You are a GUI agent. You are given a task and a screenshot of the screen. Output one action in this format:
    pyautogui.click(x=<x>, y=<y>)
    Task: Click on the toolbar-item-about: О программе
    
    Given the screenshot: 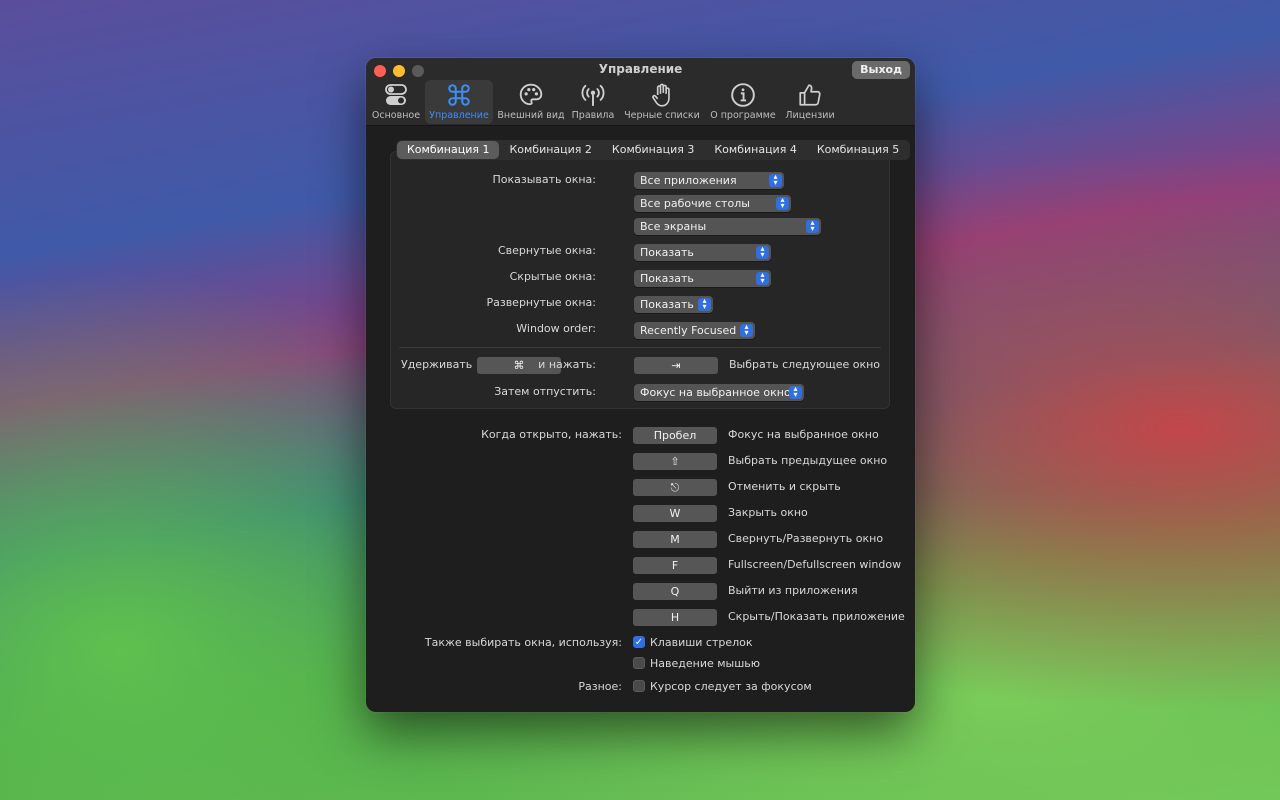 What is the action you would take?
    pyautogui.click(x=743, y=102)
    